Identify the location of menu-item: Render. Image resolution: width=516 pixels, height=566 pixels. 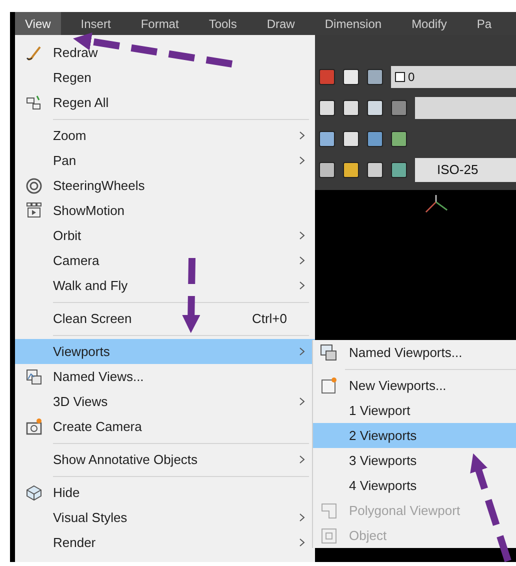
(165, 542).